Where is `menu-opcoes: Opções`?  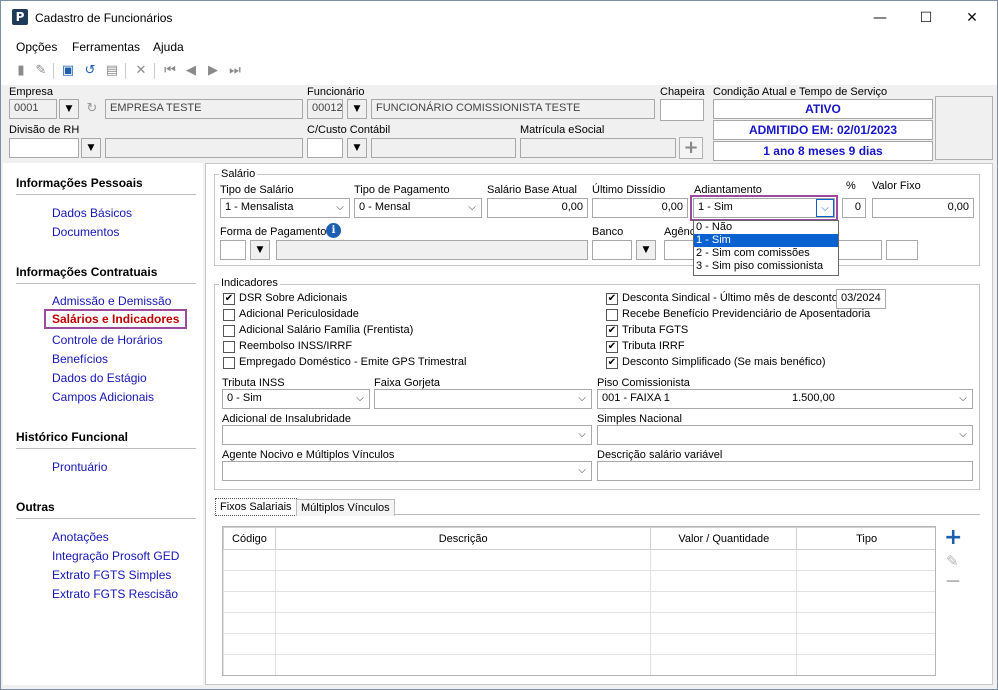
menu-opcoes: Opções is located at coordinates (36, 47).